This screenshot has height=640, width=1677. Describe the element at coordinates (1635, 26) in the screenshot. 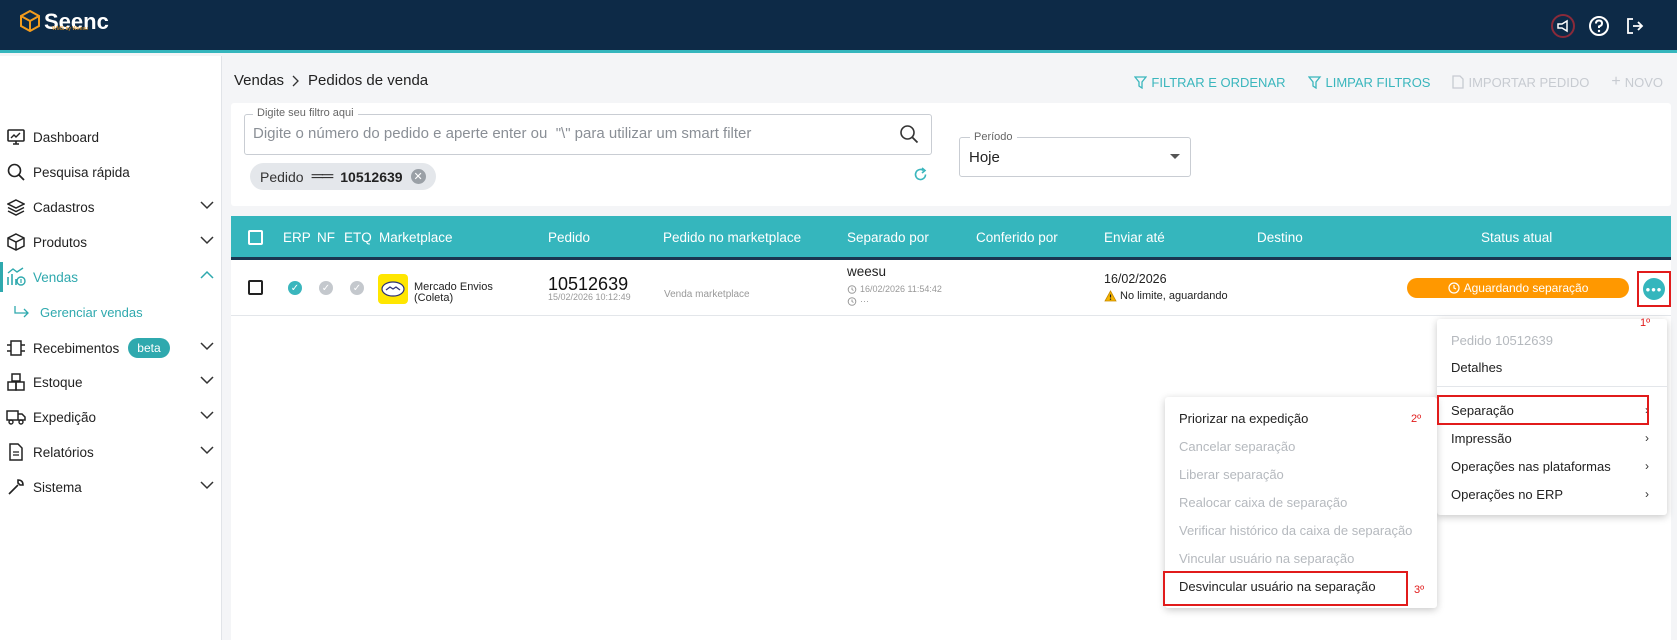

I see `logout-icon` at that location.